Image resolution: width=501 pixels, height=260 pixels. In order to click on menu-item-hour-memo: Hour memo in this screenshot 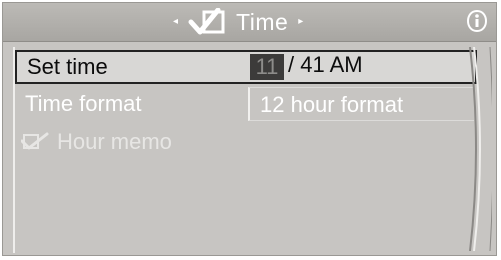, I will do `click(96, 142)`.